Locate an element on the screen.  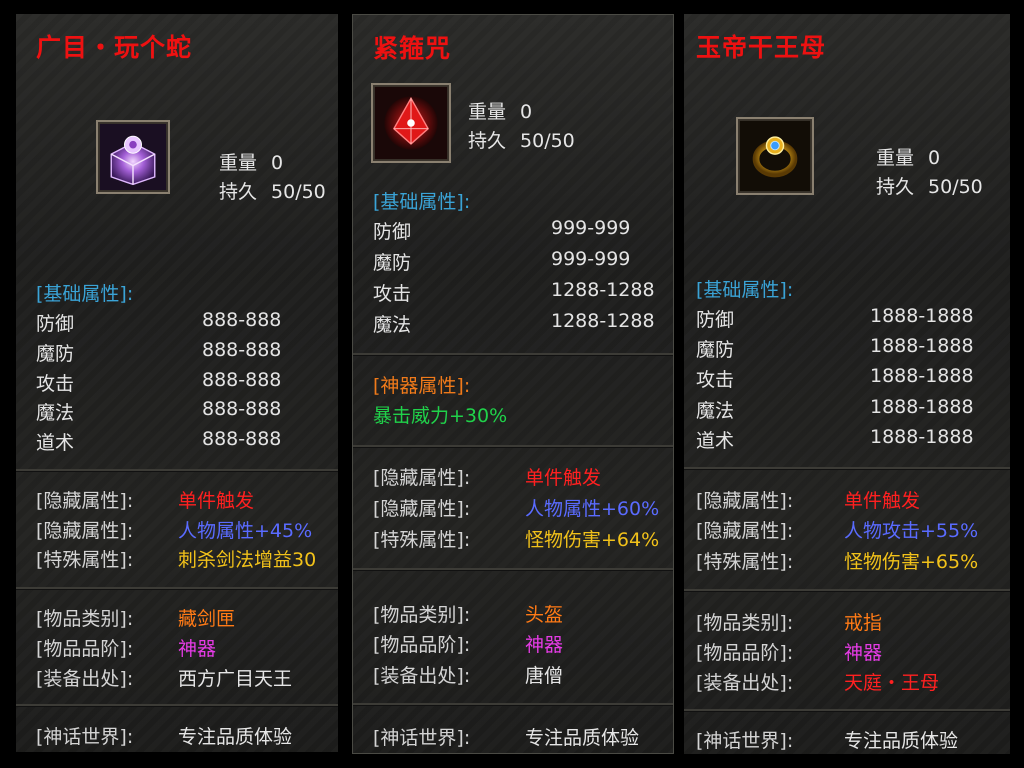
gold-ring-icon is located at coordinates (775, 156).